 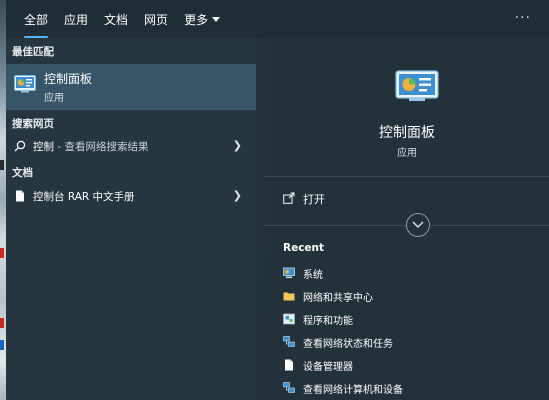 I want to click on document-result: 控制台 RAR 中文手册 ❯, so click(x=131, y=196).